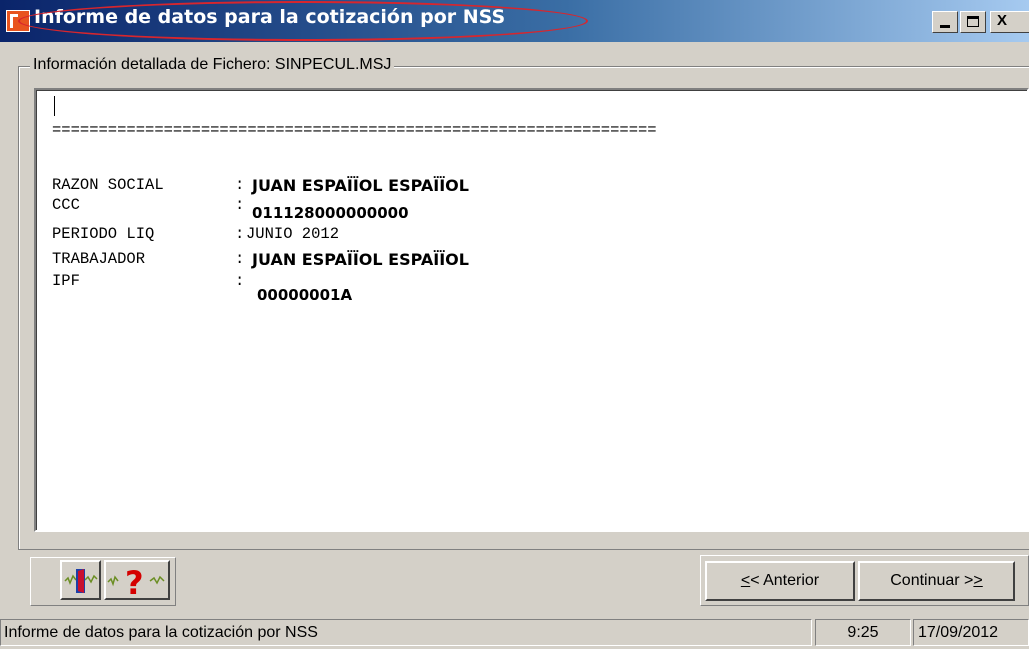 The height and width of the screenshot is (649, 1029). What do you see at coordinates (293, 234) in the screenshot?
I see `field-value-periodo-liq: JUNIO 2012` at bounding box center [293, 234].